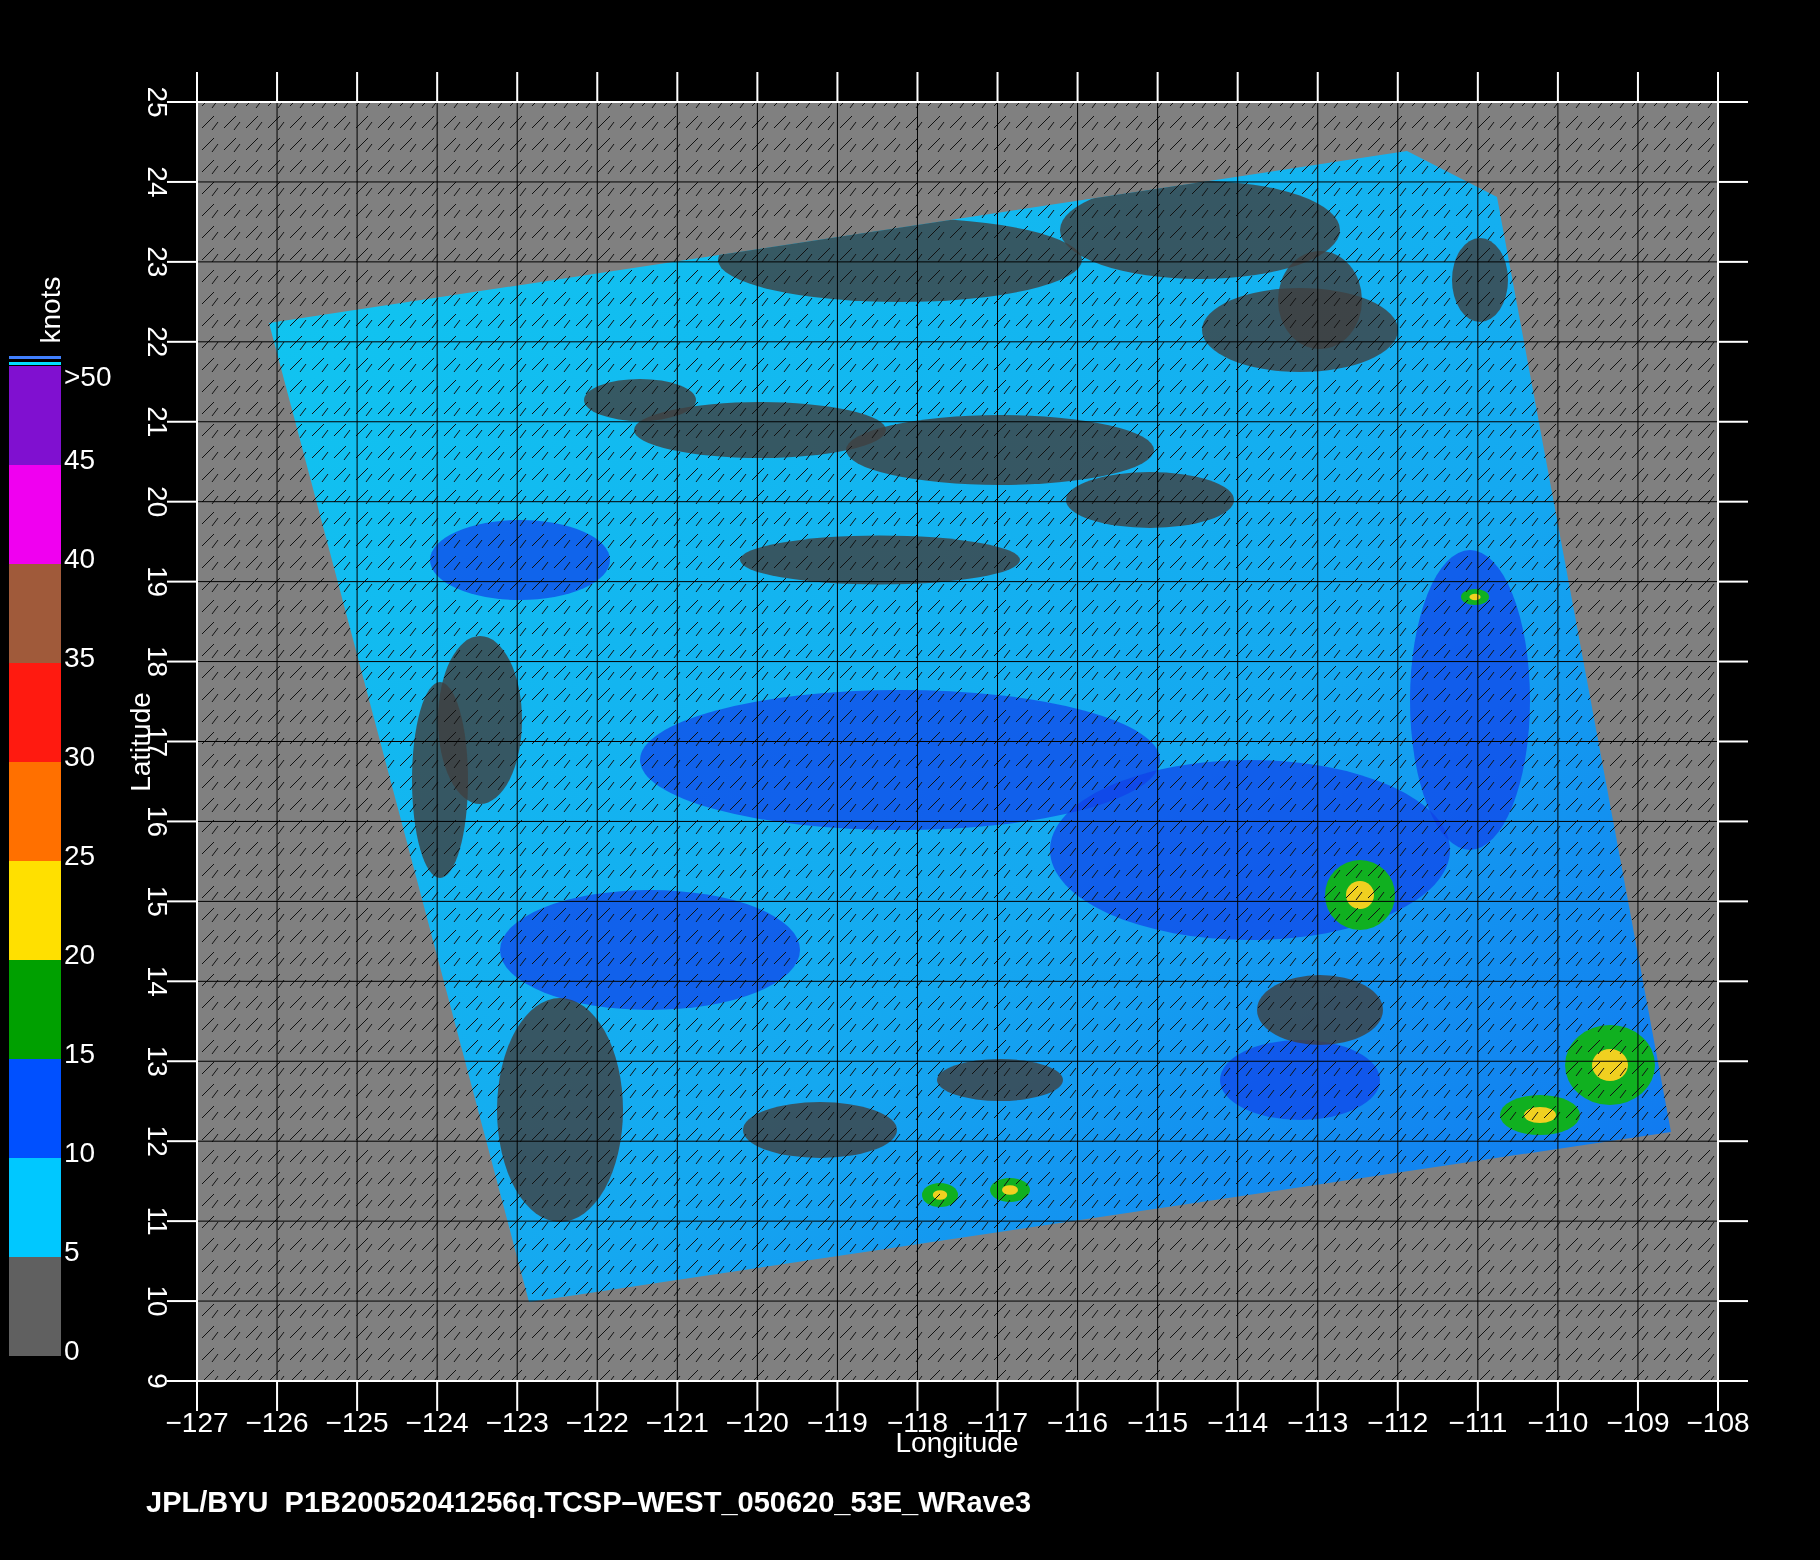  I want to click on longitude-tick-label: −116, so click(1078, 1422).